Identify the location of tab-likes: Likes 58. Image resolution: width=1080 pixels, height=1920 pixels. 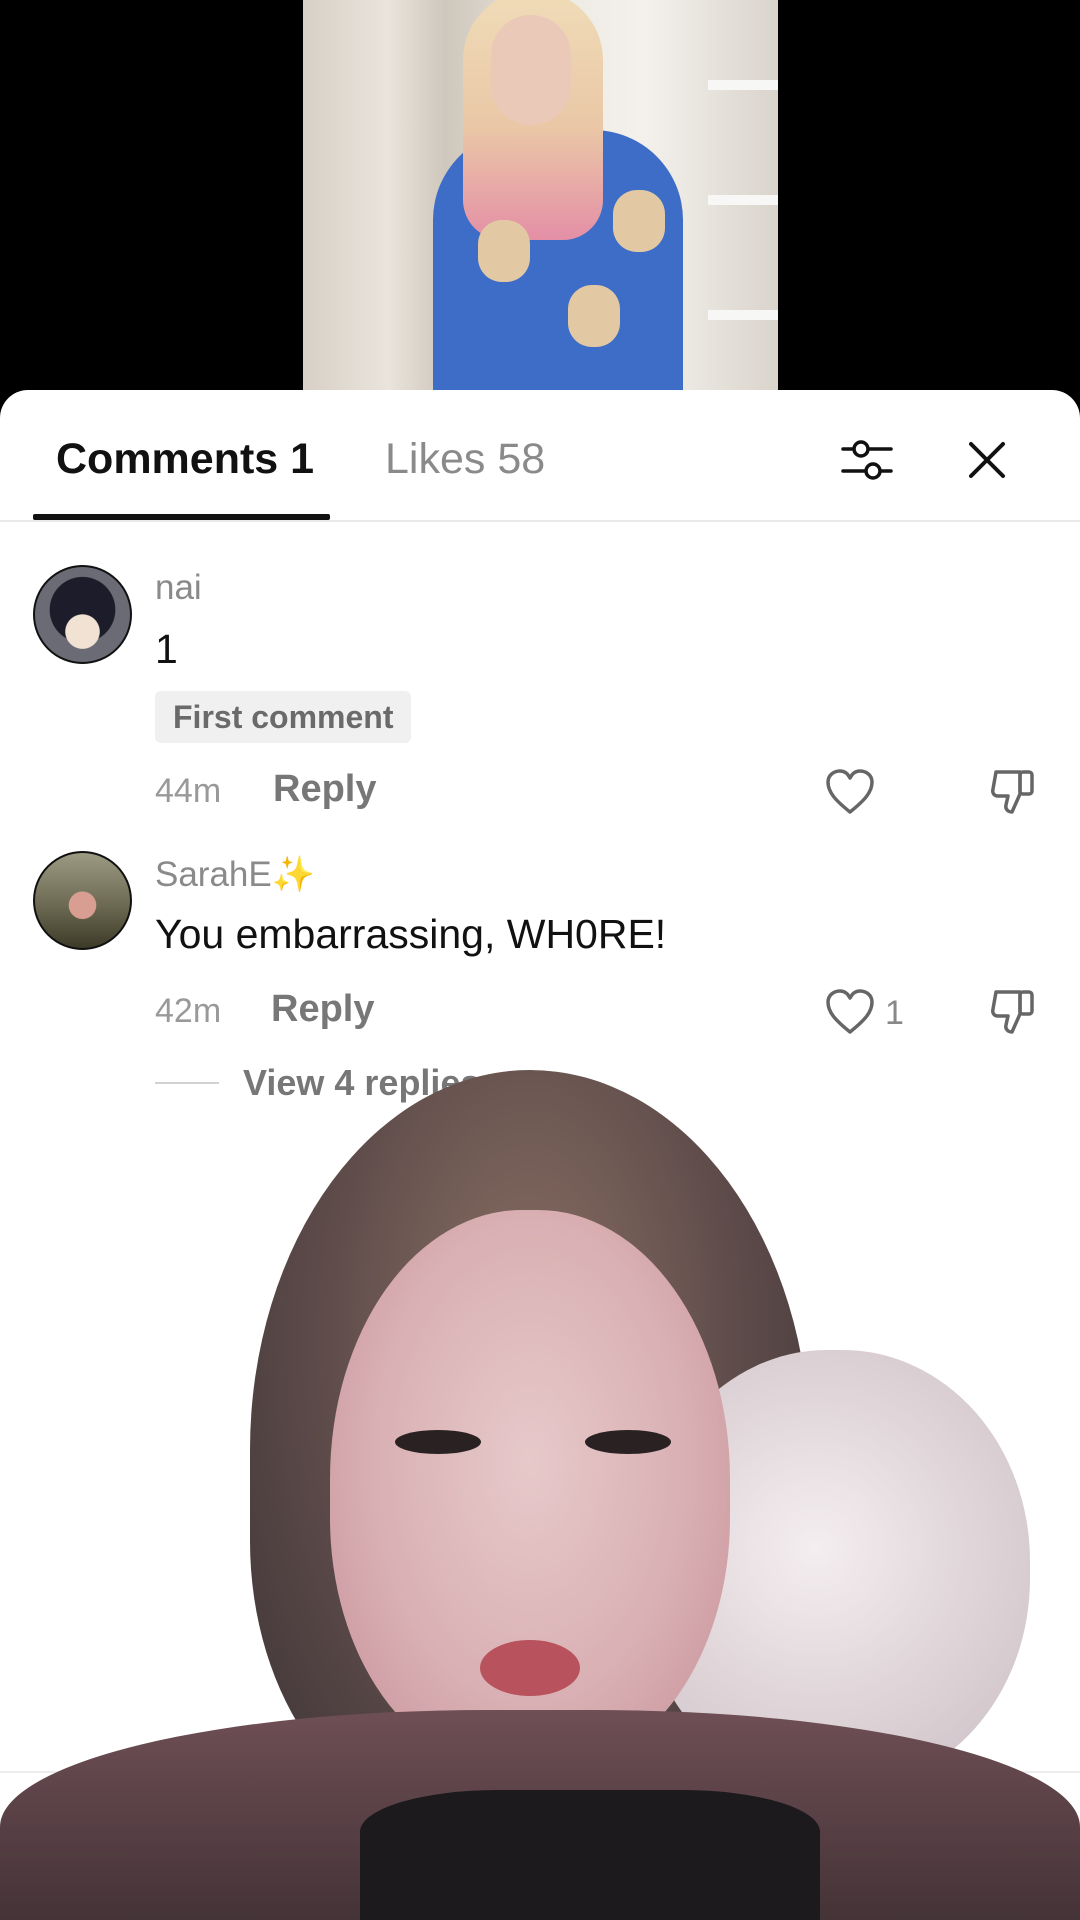
(465, 459).